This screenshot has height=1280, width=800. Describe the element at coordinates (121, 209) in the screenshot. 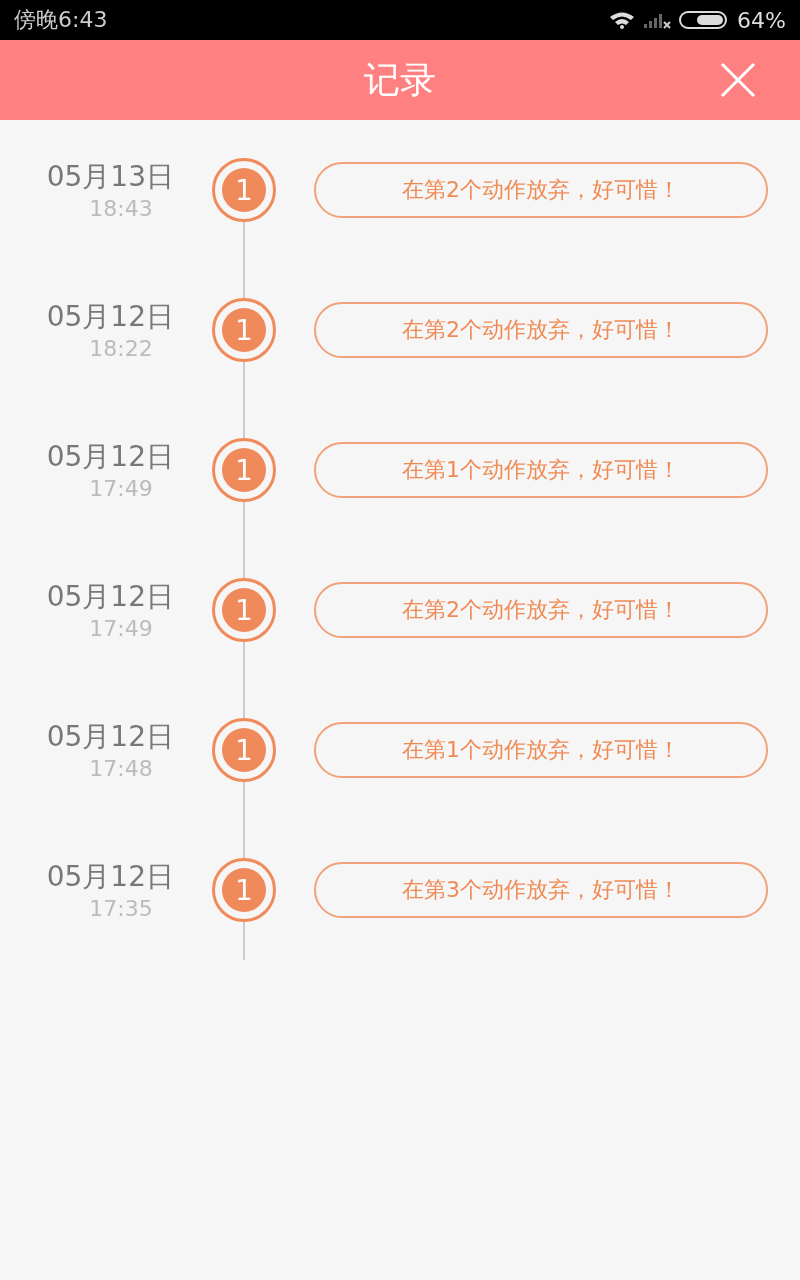

I see `record-time: 18:43` at that location.